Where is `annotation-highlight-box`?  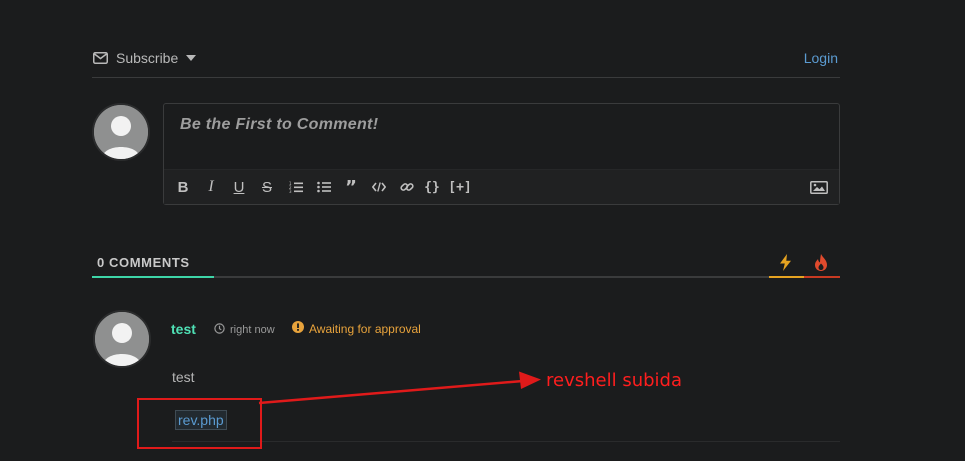 annotation-highlight-box is located at coordinates (199, 423).